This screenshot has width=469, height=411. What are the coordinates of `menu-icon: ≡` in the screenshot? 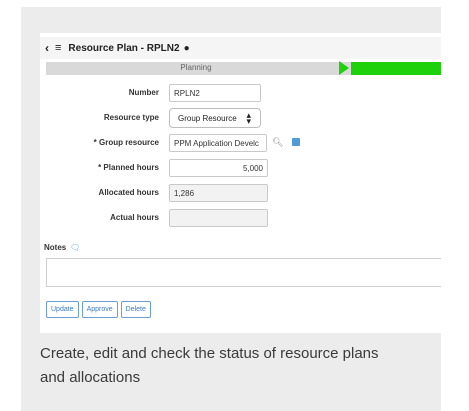 It's located at (58, 48).